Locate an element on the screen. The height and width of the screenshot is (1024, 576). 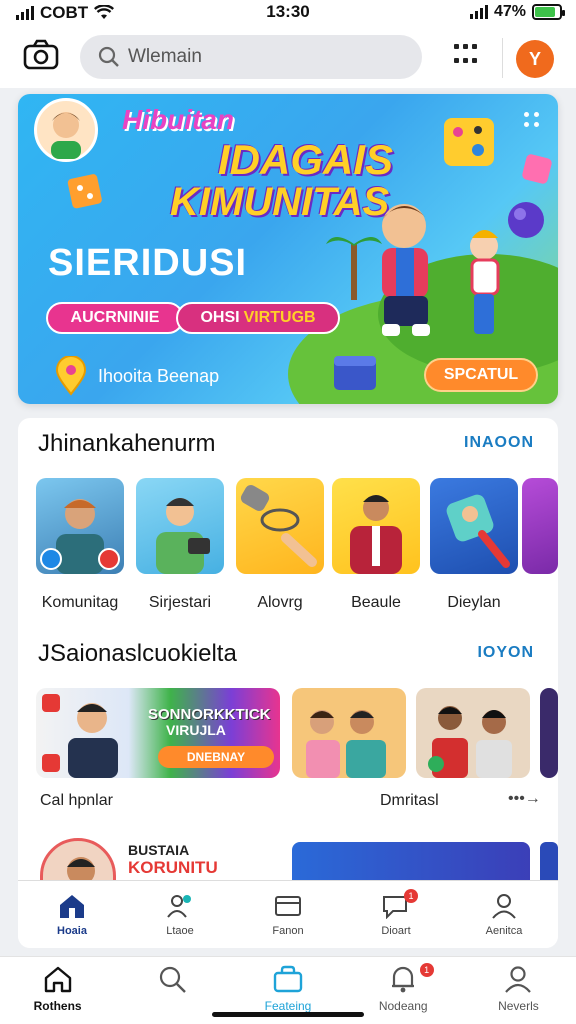
avatar: Y is located at coordinates (535, 59).